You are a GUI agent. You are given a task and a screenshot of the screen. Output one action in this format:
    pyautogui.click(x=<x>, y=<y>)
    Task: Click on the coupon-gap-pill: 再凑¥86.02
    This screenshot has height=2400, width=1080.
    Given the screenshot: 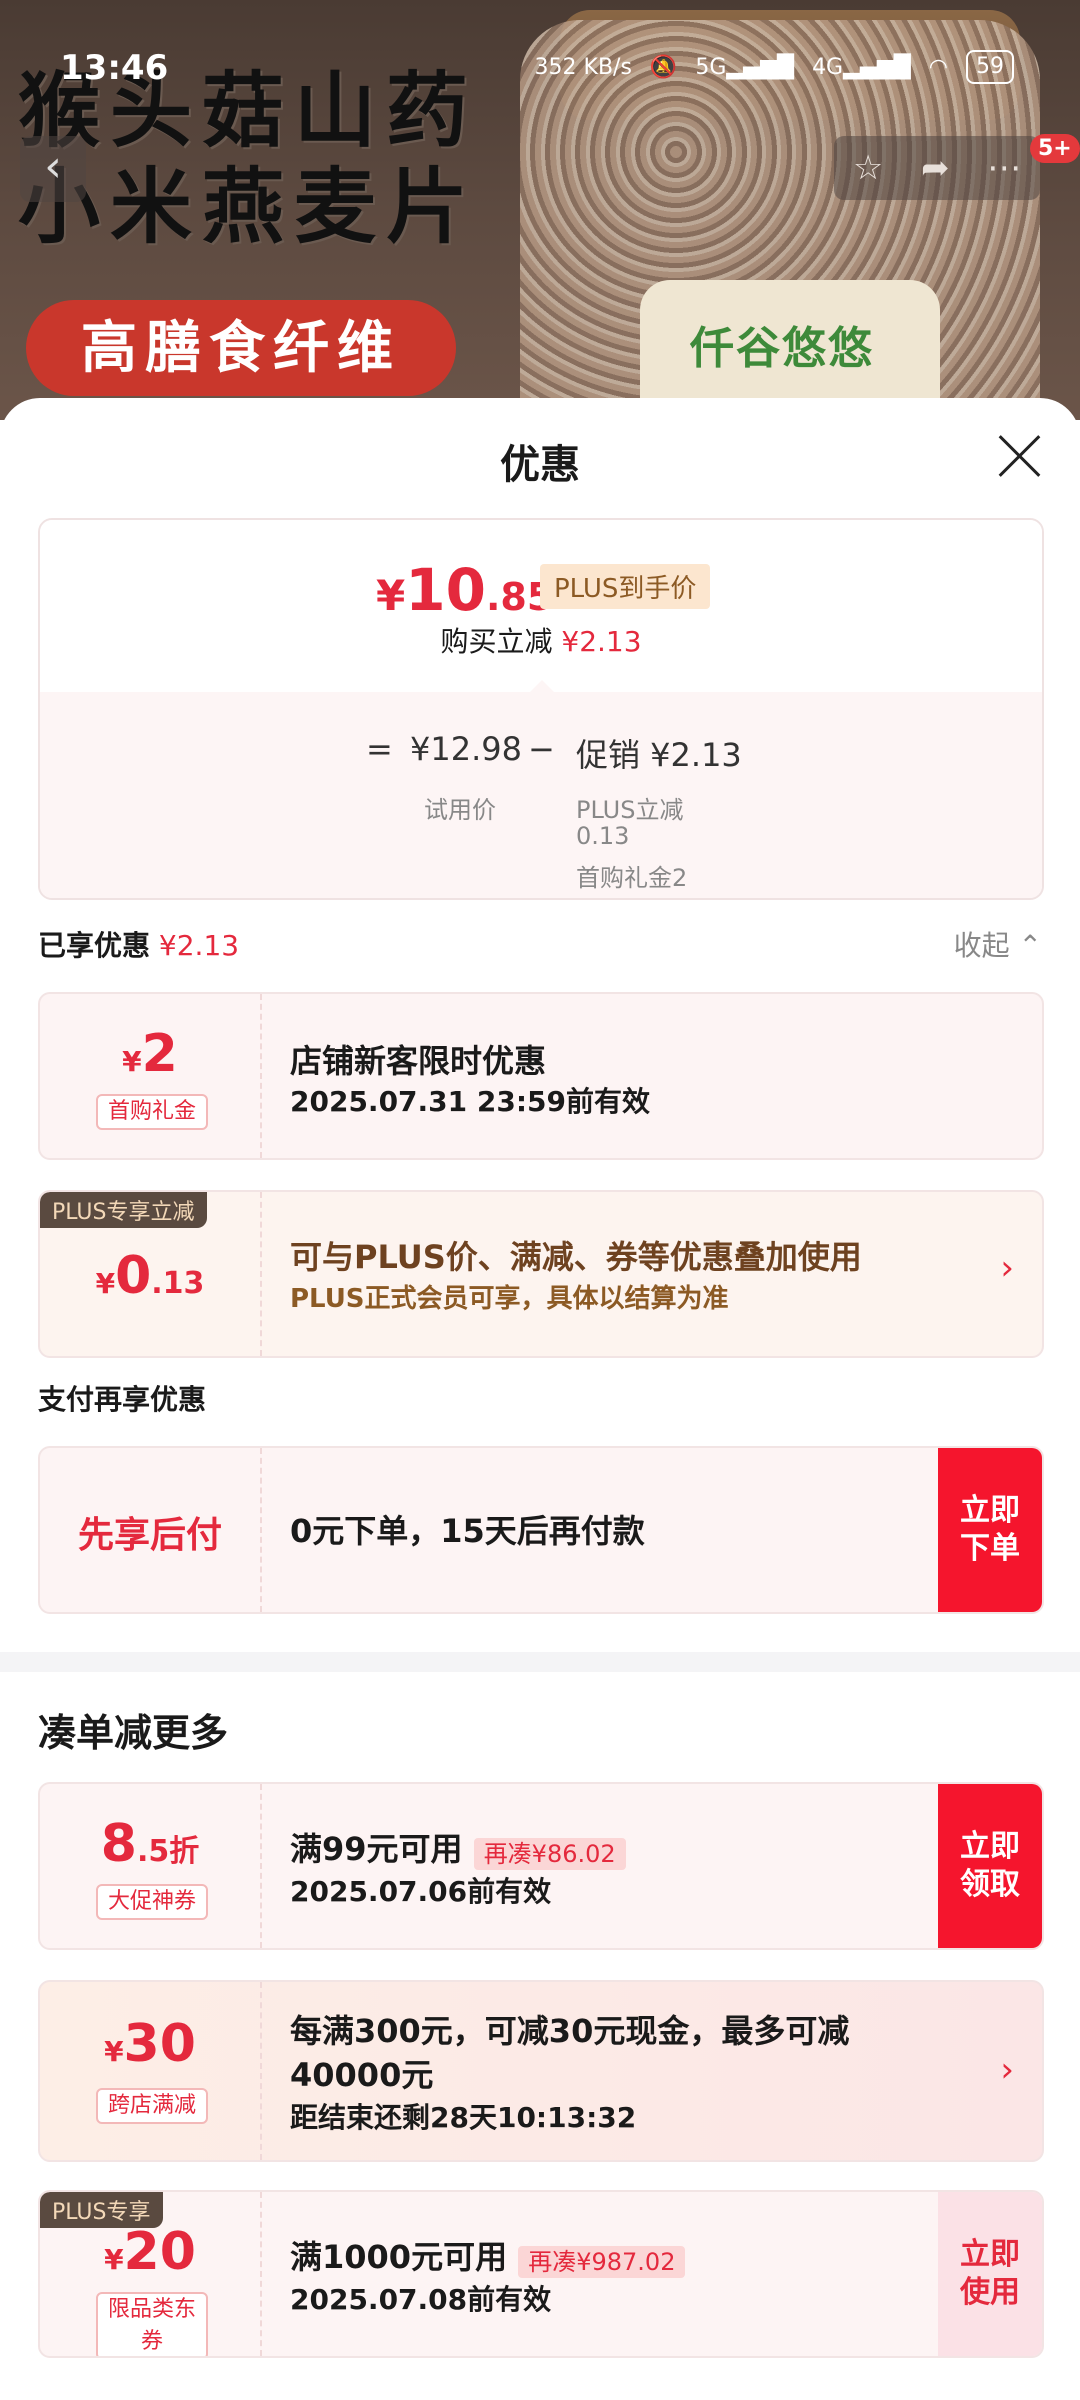 What is the action you would take?
    pyautogui.click(x=549, y=1853)
    